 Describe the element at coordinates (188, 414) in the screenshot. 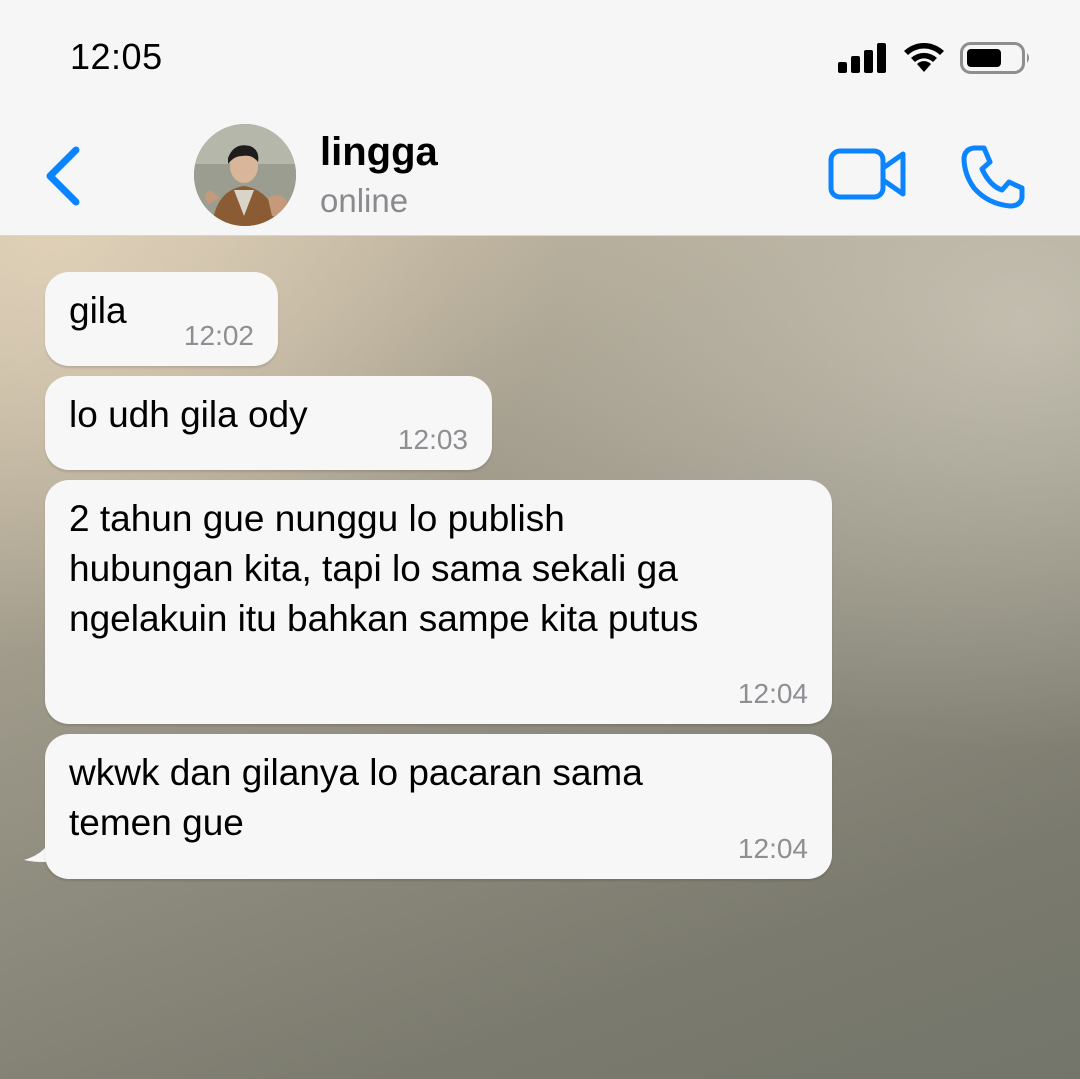

I see `message-text: lo udh gila ody` at that location.